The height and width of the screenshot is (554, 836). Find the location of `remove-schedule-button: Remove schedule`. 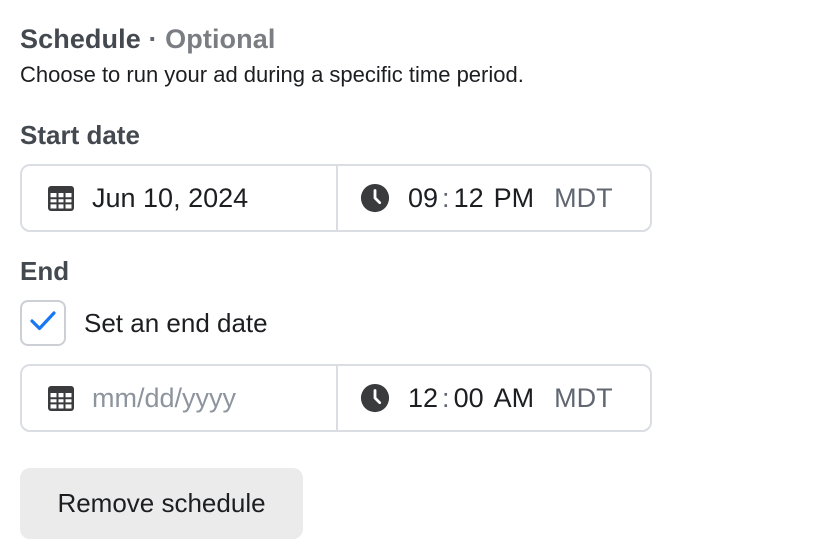

remove-schedule-button: Remove schedule is located at coordinates (161, 503).